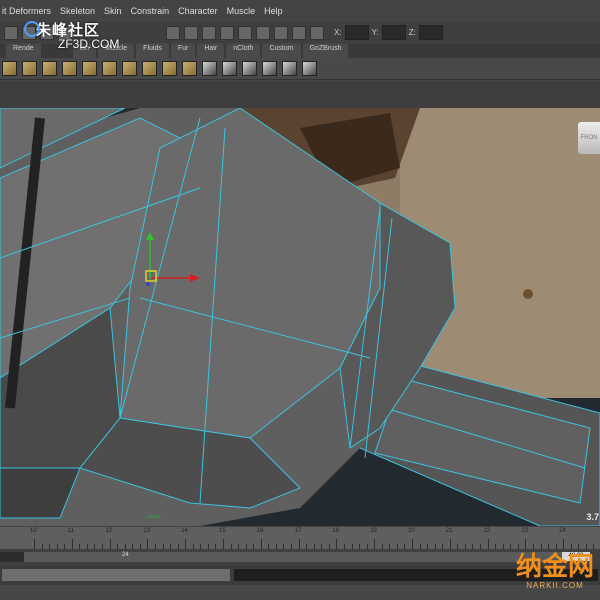  What do you see at coordinates (449, 531) in the screenshot?
I see `time-tick-label: 21` at bounding box center [449, 531].